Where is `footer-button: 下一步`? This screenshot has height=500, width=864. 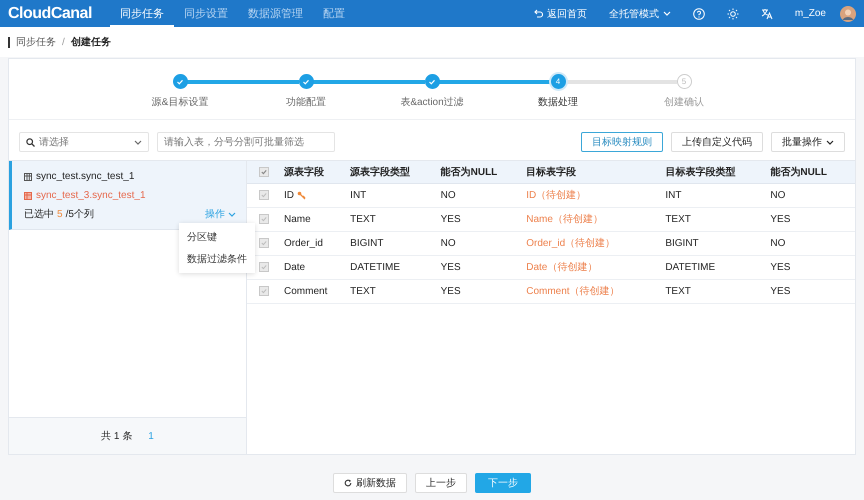
footer-button: 下一步 is located at coordinates (503, 483).